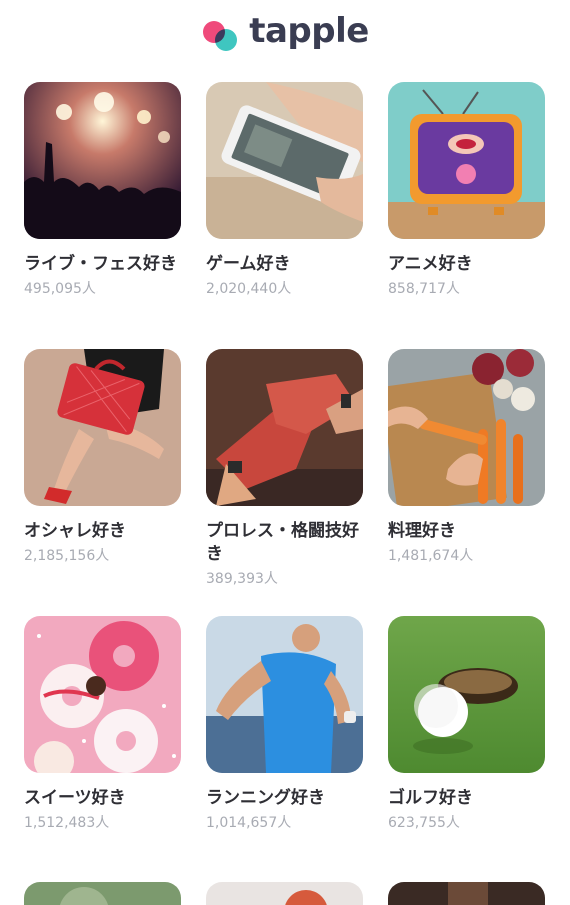  What do you see at coordinates (265, 798) in the screenshot?
I see `category-label: ランニング好き` at bounding box center [265, 798].